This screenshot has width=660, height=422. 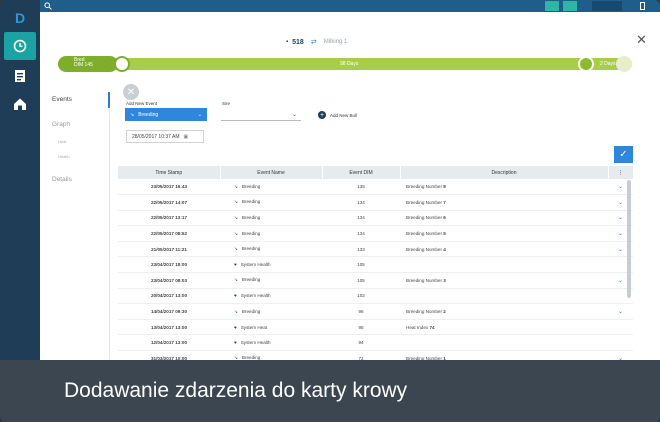 I want to click on sire-select: ⌄, so click(x=261, y=114).